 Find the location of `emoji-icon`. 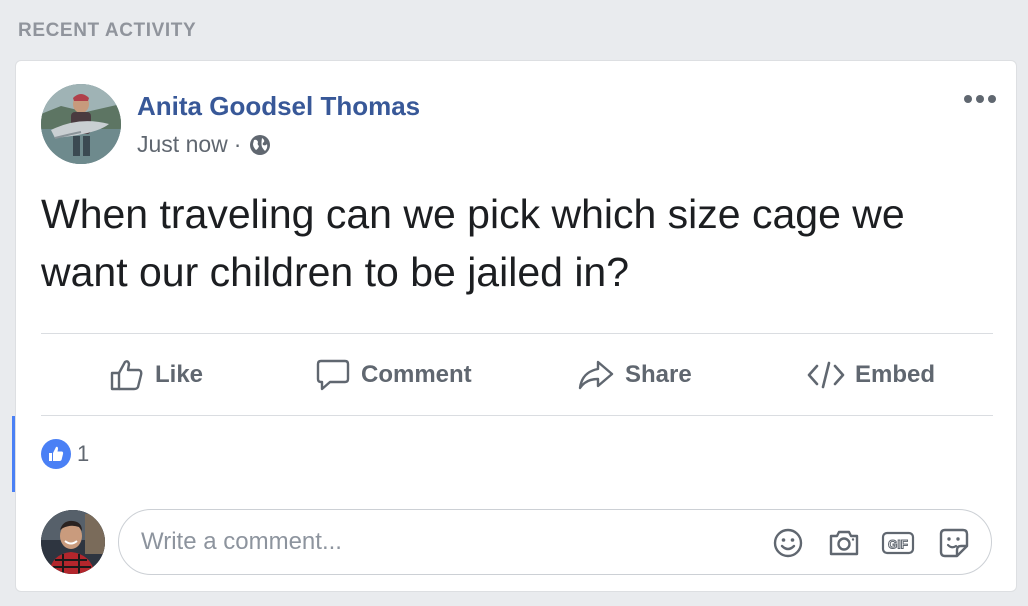

emoji-icon is located at coordinates (788, 543).